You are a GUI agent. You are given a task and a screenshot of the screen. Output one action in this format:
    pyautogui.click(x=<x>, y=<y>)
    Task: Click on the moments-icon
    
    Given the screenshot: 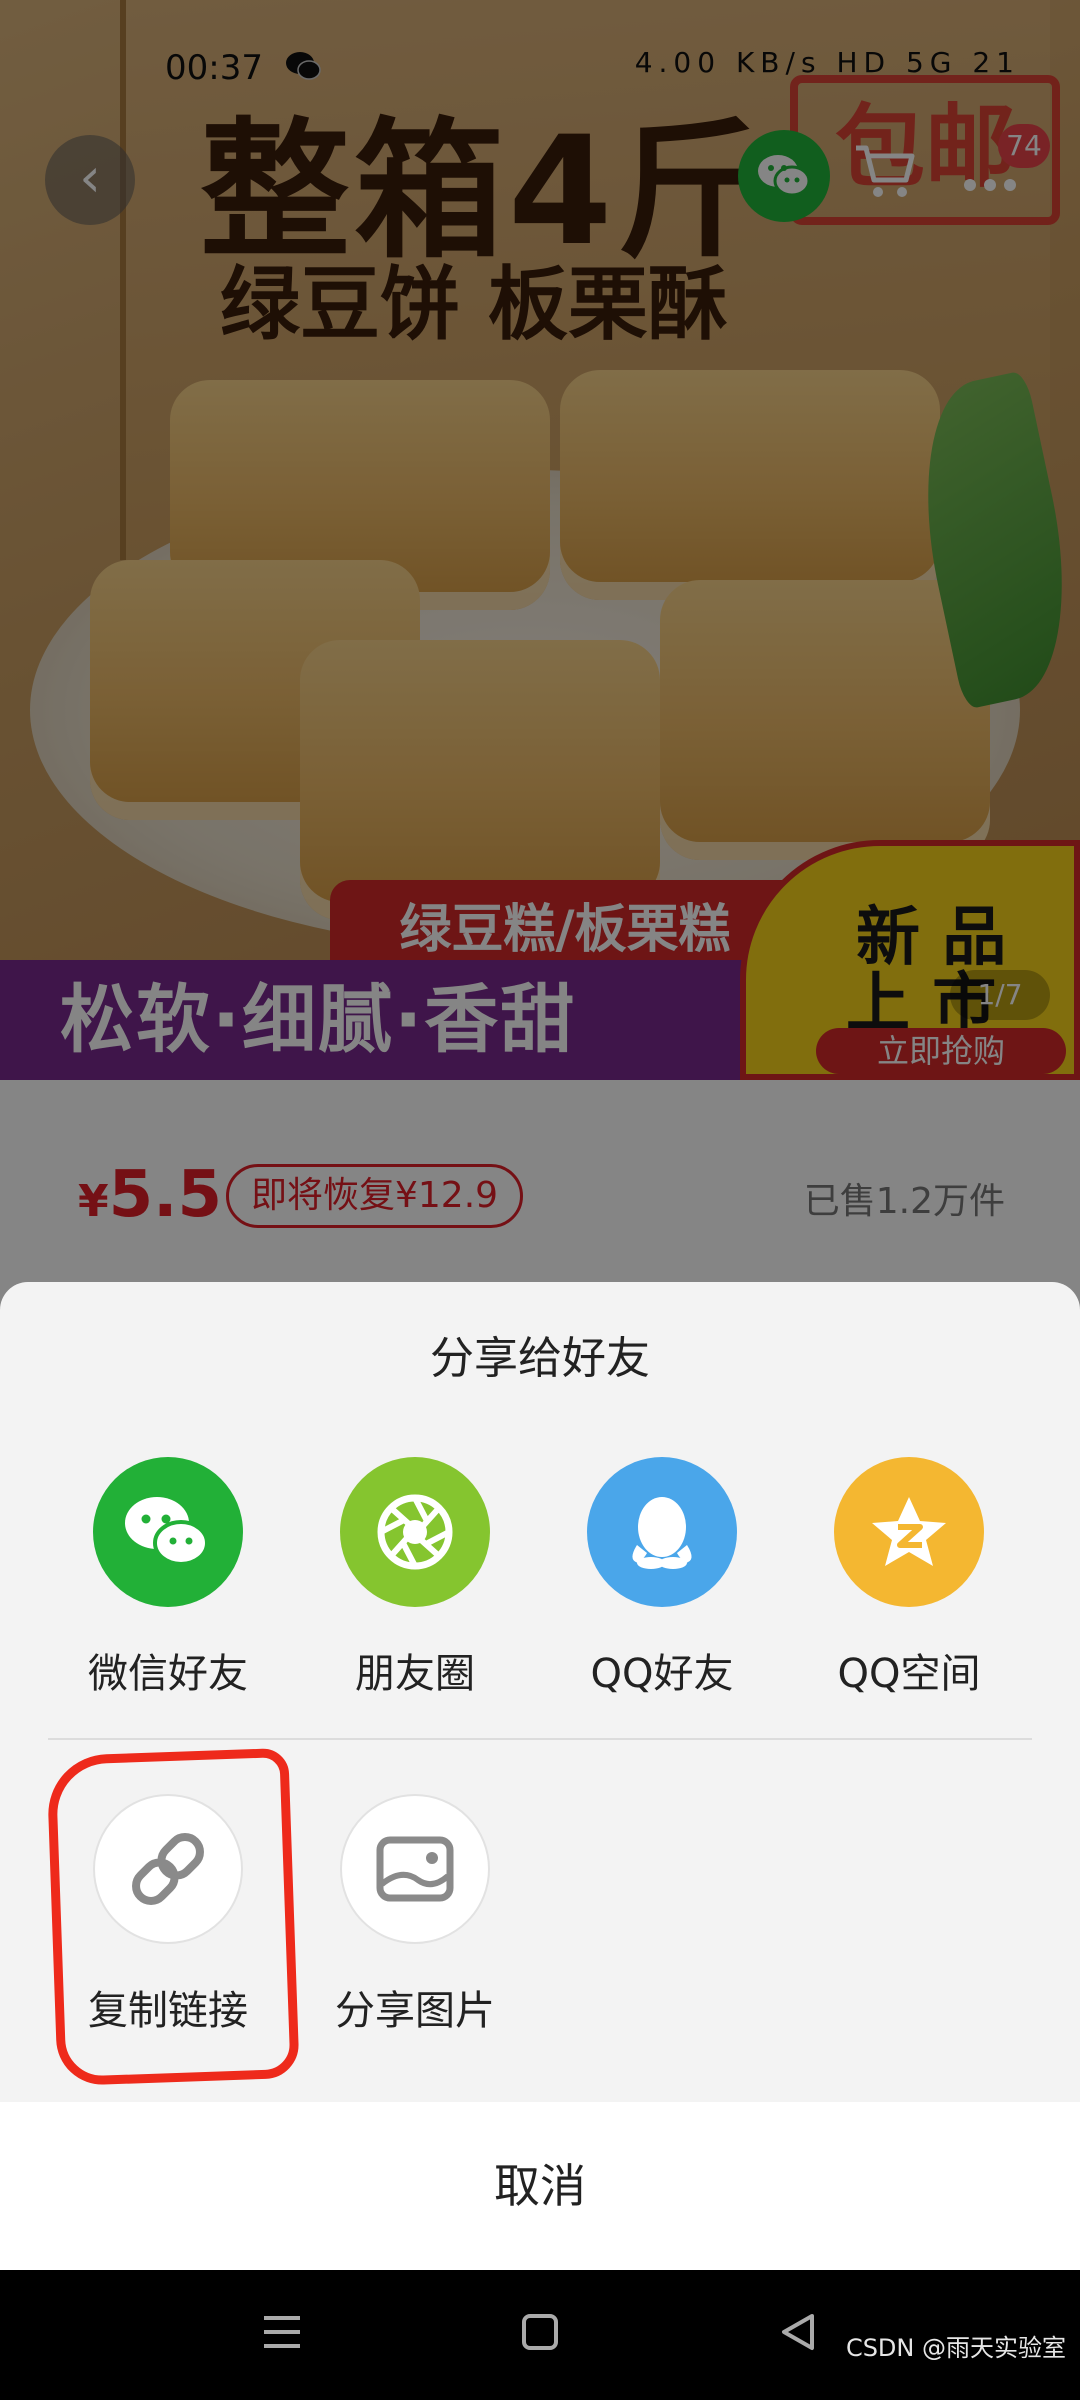 What is the action you would take?
    pyautogui.click(x=415, y=1532)
    